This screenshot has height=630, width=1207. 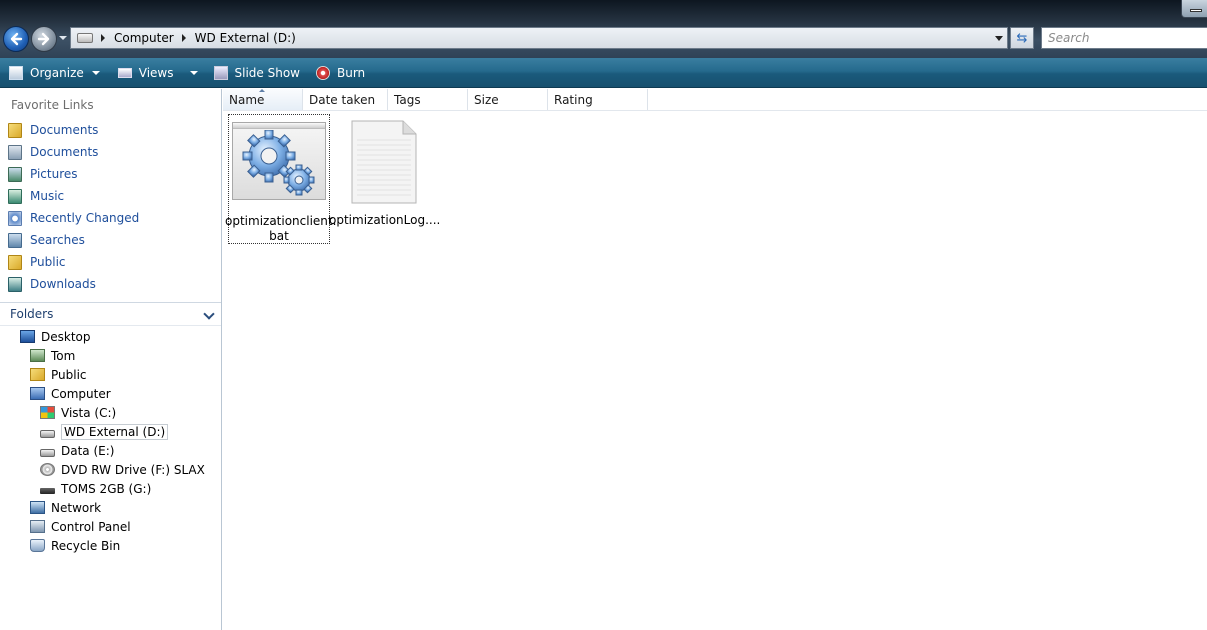 What do you see at coordinates (95, 72) in the screenshot?
I see `chevron-down-icon` at bounding box center [95, 72].